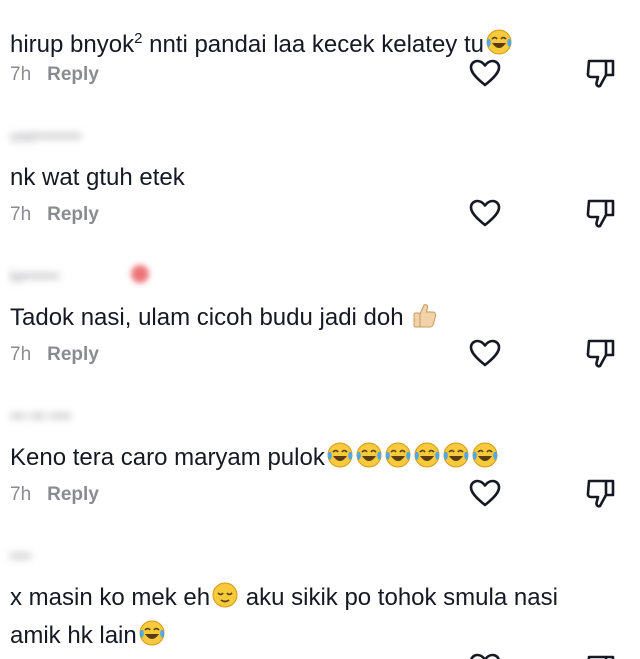 Image resolution: width=640 pixels, height=659 pixels. Describe the element at coordinates (310, 636) in the screenshot. I see `comment-text-line-2: amik hk lain` at that location.